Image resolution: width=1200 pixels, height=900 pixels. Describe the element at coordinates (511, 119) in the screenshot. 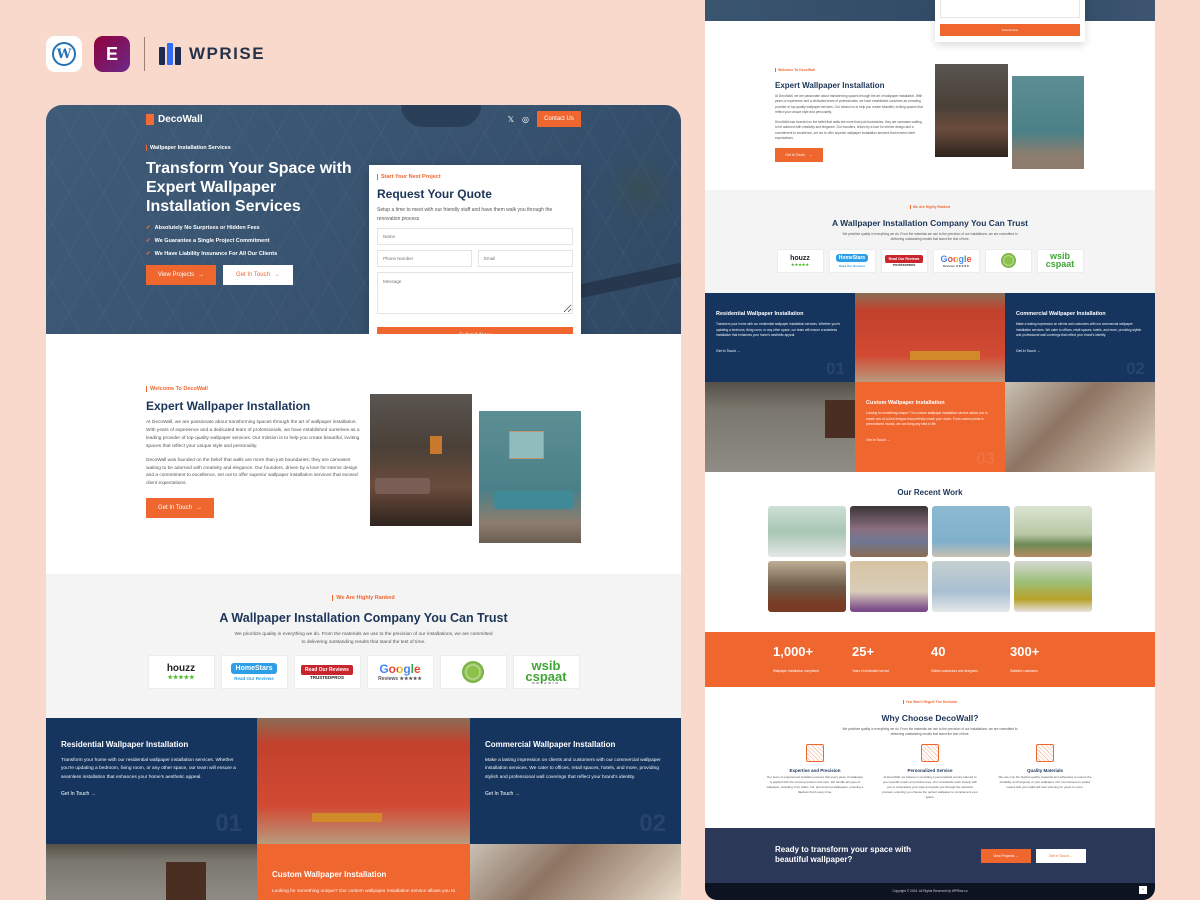

I see `x-twitter-icon: 𝕏` at that location.